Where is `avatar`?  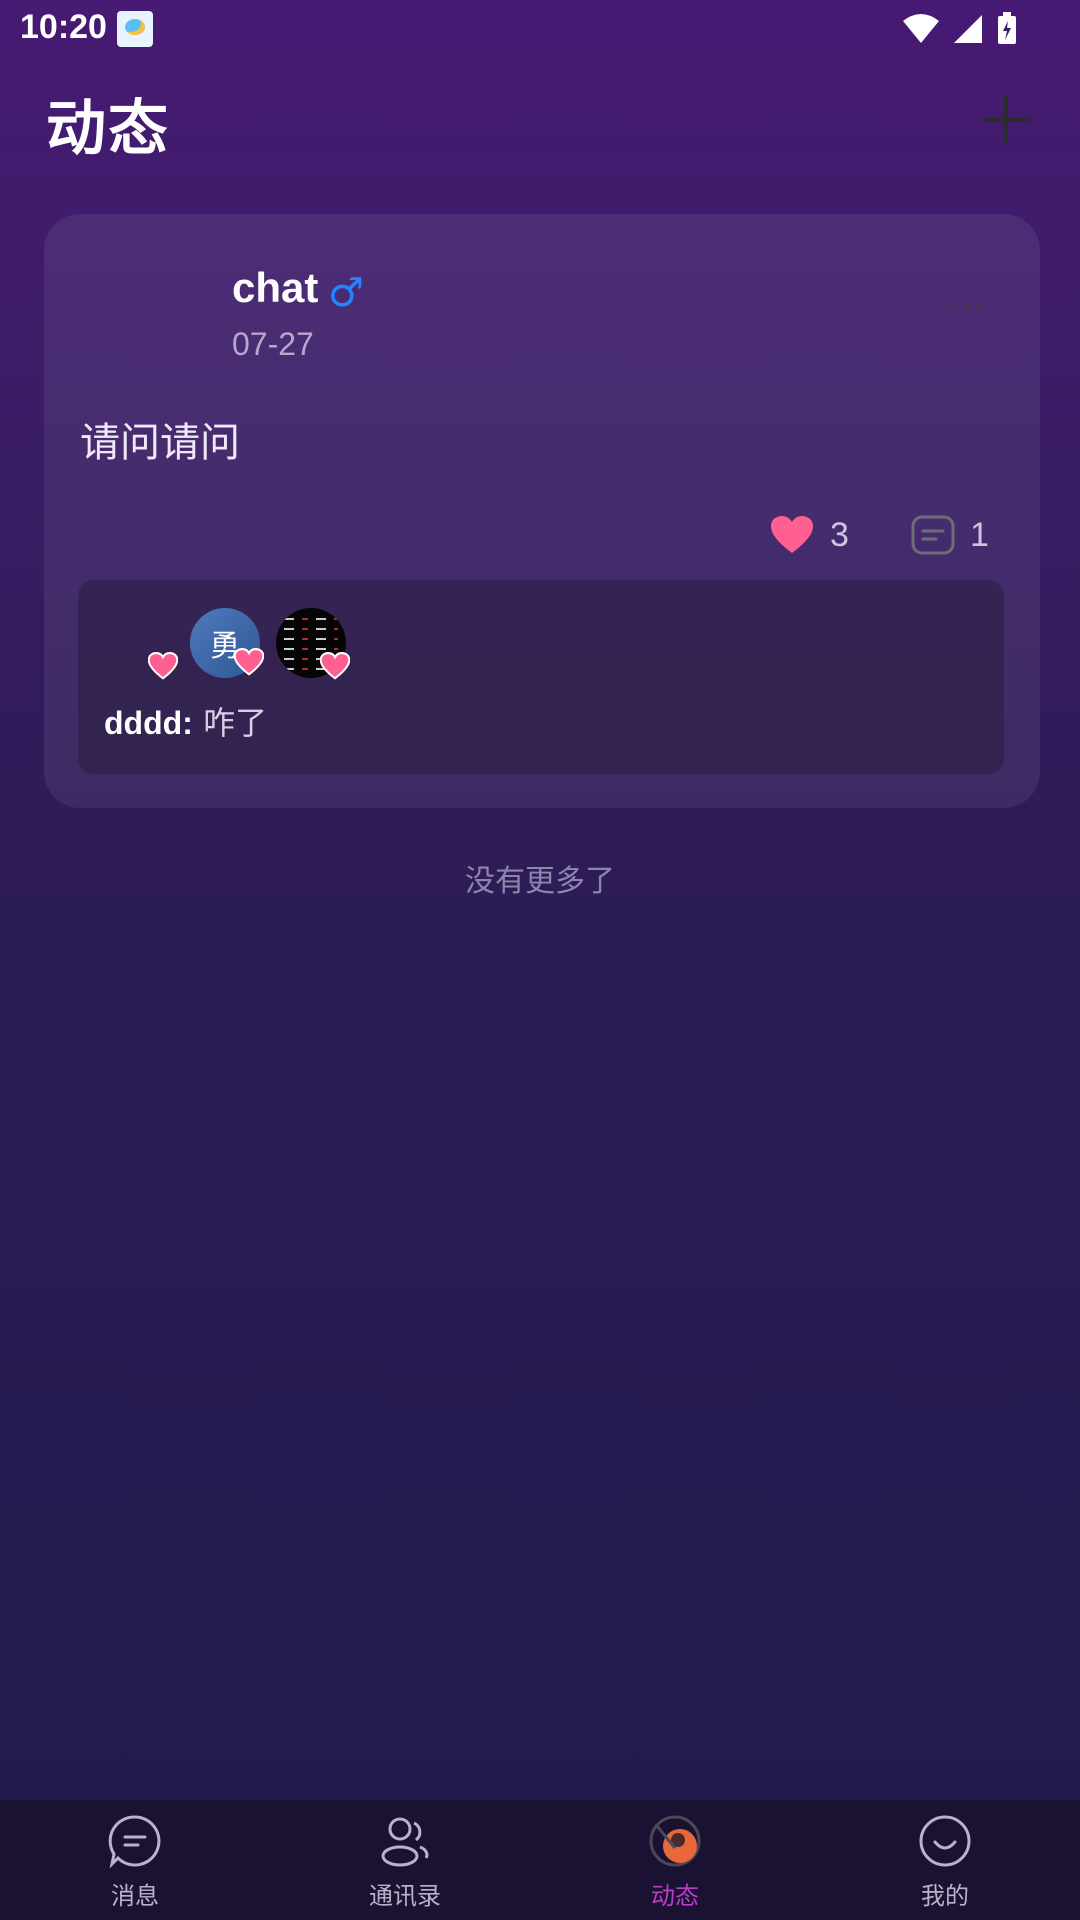
avatar is located at coordinates (138, 318).